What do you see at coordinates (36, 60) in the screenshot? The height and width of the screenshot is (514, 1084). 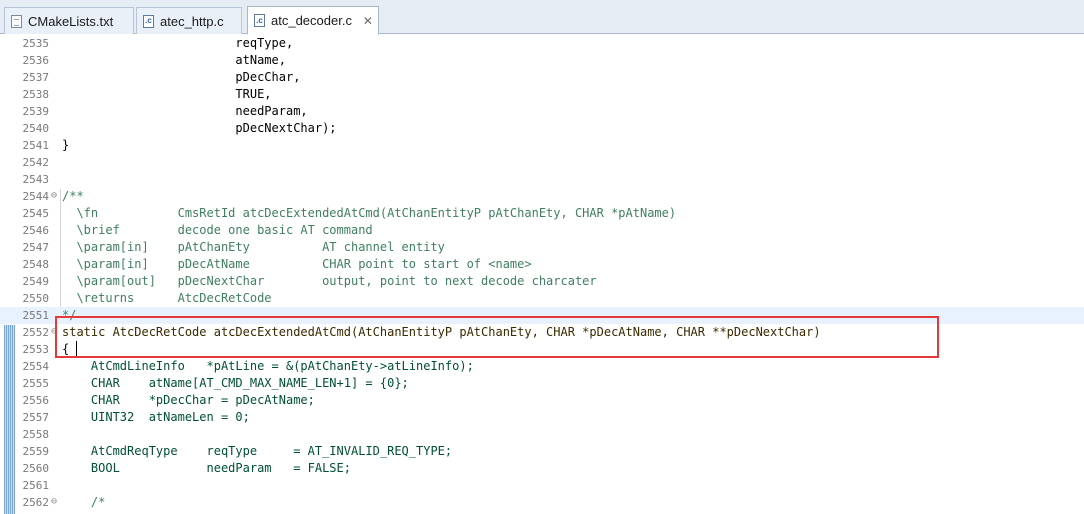 I see `line-number: 2536` at bounding box center [36, 60].